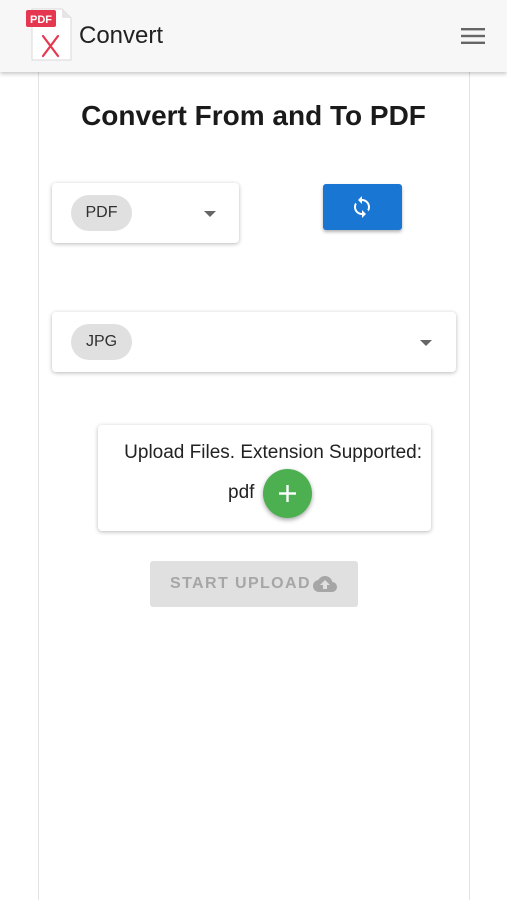 The image size is (507, 900). I want to click on app-logo: PDF, so click(49, 34).